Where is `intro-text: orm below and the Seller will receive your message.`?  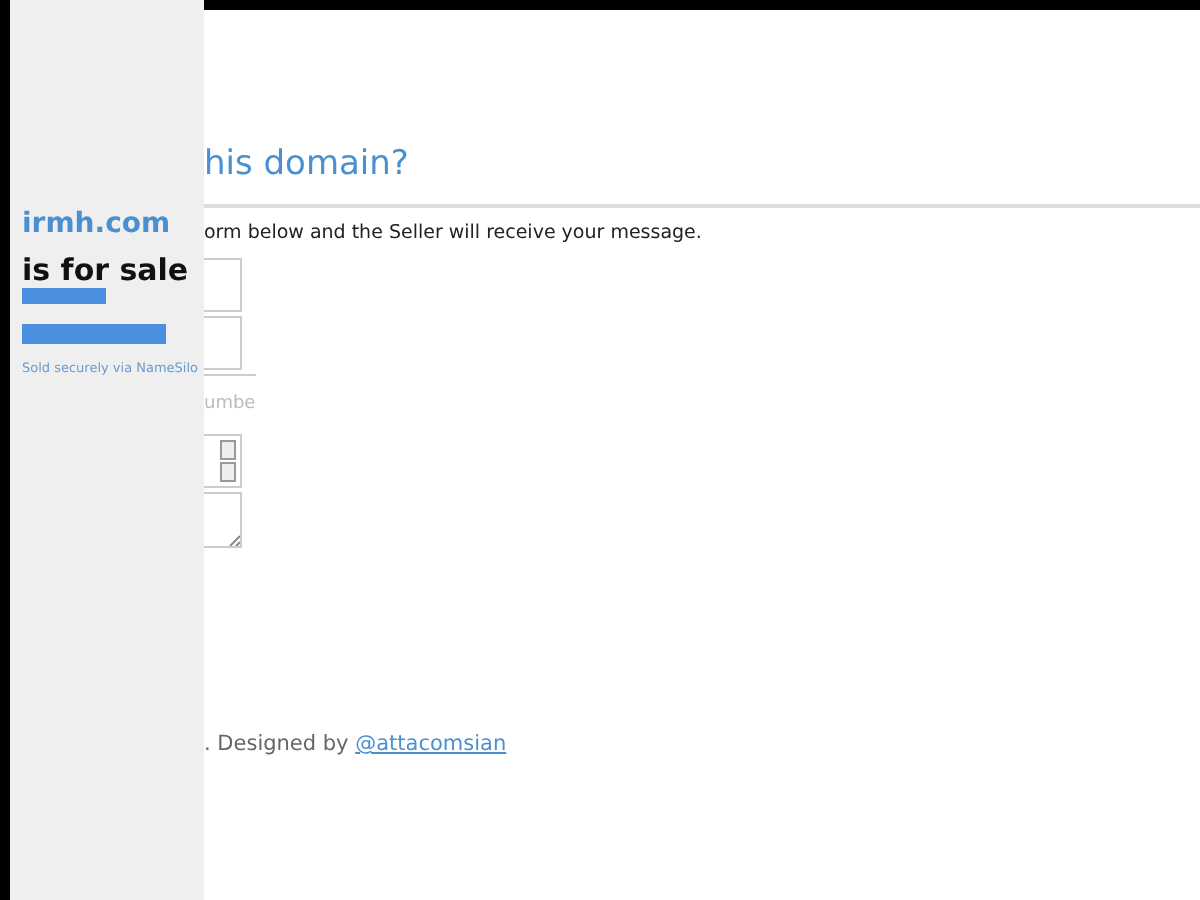
intro-text: orm below and the Seller will receive your message. is located at coordinates (454, 233).